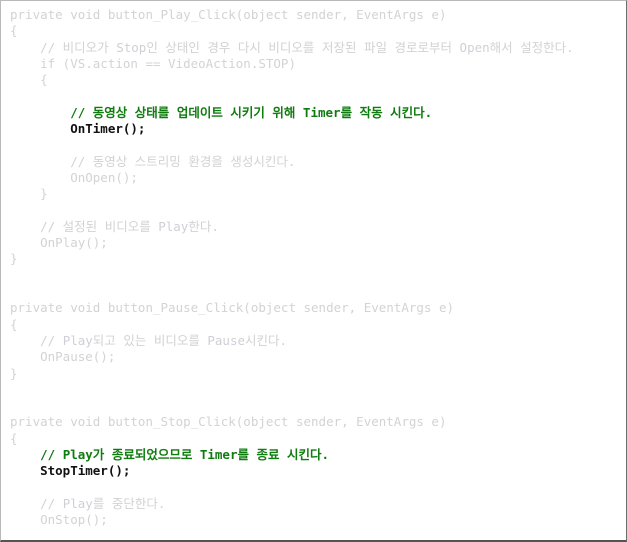 The width and height of the screenshot is (627, 542). What do you see at coordinates (63, 357) in the screenshot?
I see `code-statement: OnPause();` at bounding box center [63, 357].